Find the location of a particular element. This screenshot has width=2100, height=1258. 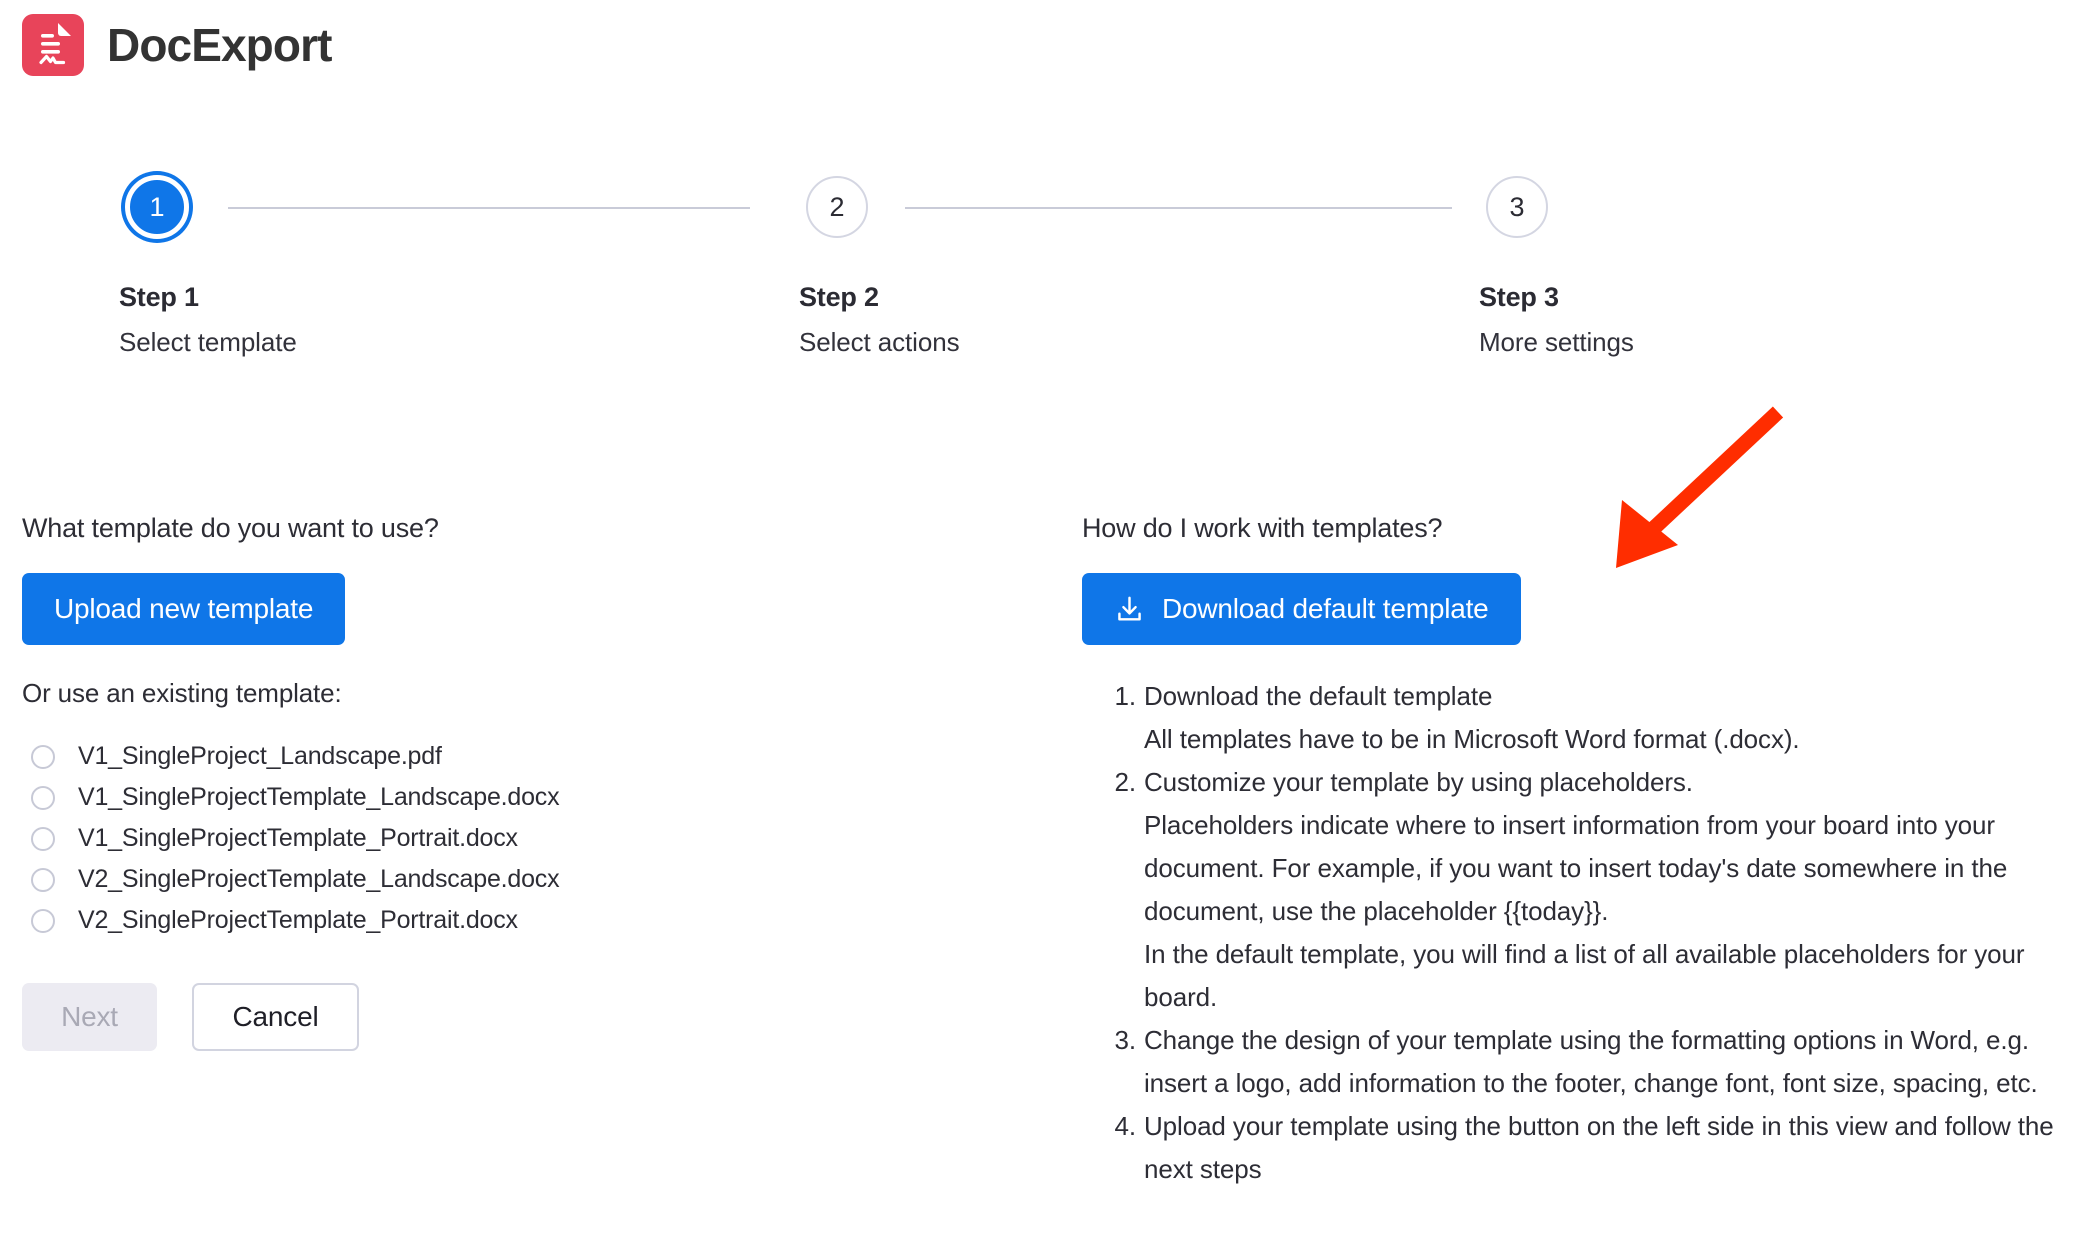

download-button-label: Download default template is located at coordinates (1325, 609).